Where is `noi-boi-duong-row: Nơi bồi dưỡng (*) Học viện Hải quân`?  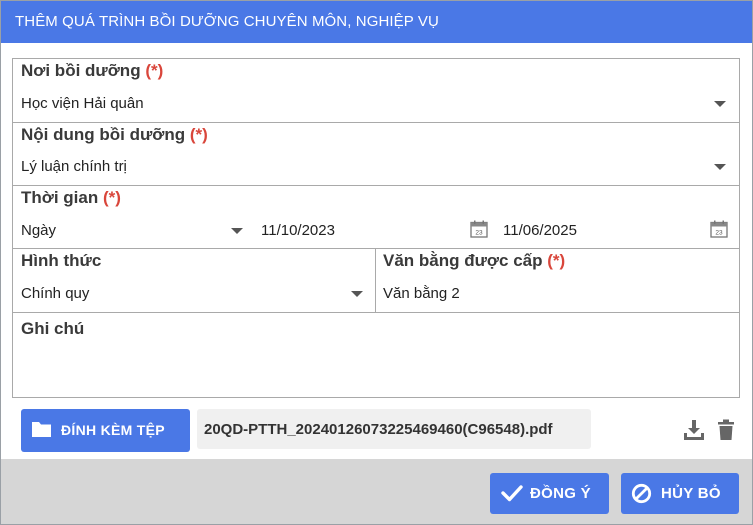
noi-boi-duong-row: Nơi bồi dưỡng (*) Học viện Hải quân is located at coordinates (376, 91).